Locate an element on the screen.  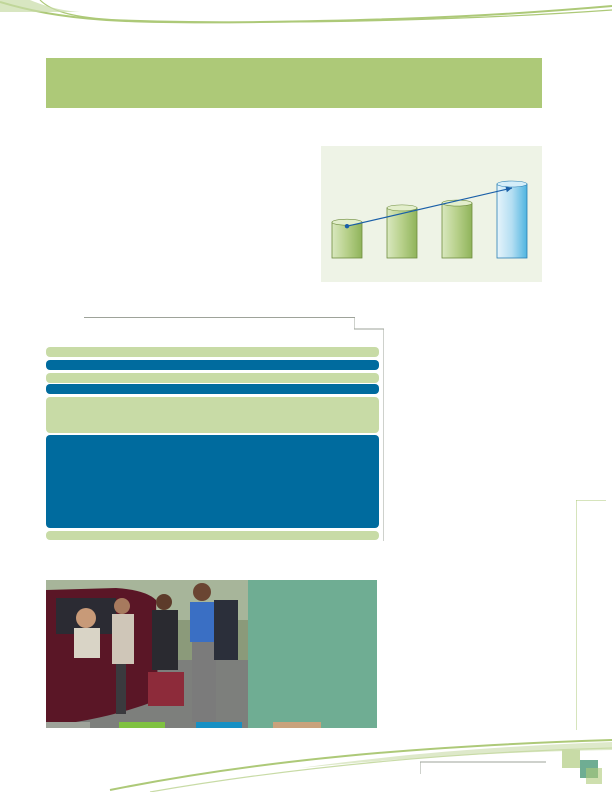
footer-rule is located at coordinates (482, 767).